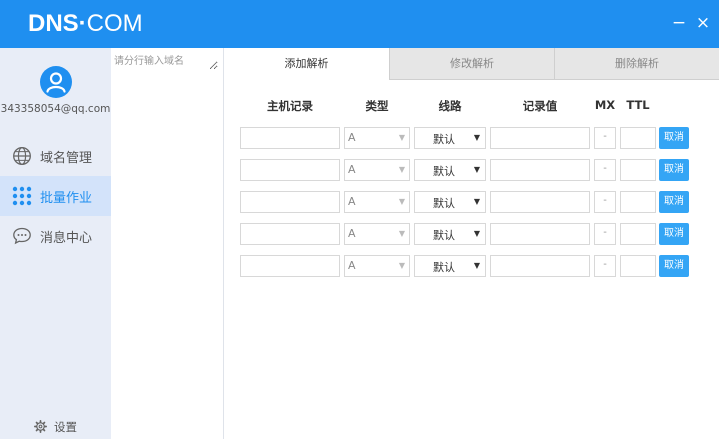 This screenshot has height=439, width=719. I want to click on column-header-value: 记录值, so click(540, 106).